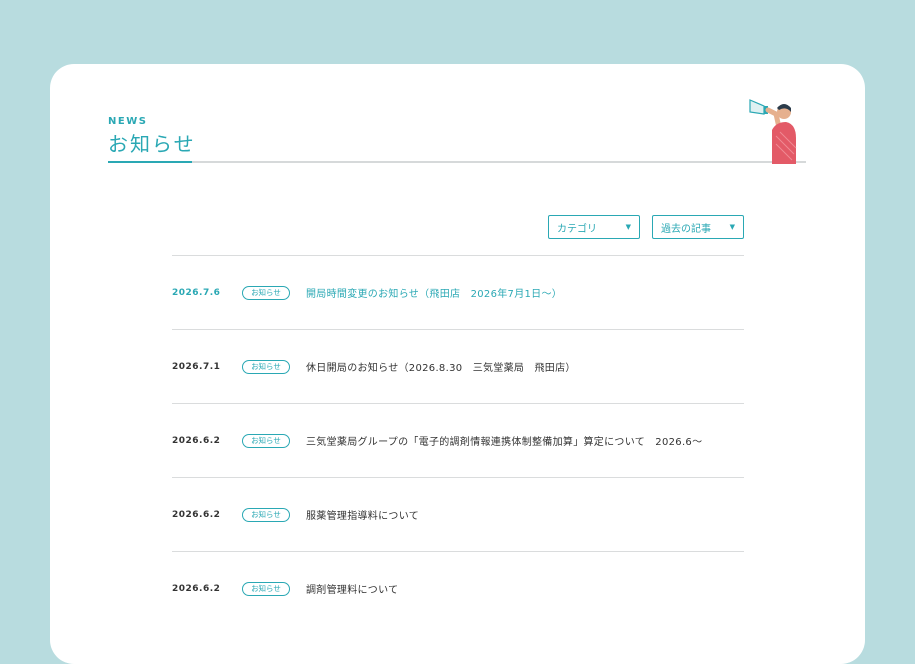  Describe the element at coordinates (686, 229) in the screenshot. I see `past-articles-select-label: 過去の記事` at that location.